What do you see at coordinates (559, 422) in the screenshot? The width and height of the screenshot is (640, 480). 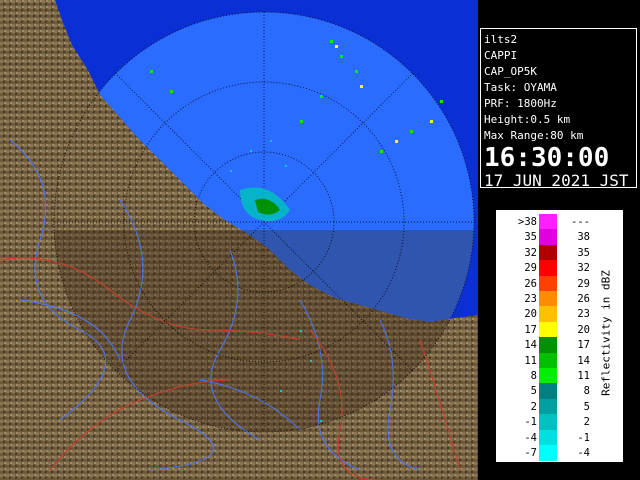 I see `legend-row: -1 2` at bounding box center [559, 422].